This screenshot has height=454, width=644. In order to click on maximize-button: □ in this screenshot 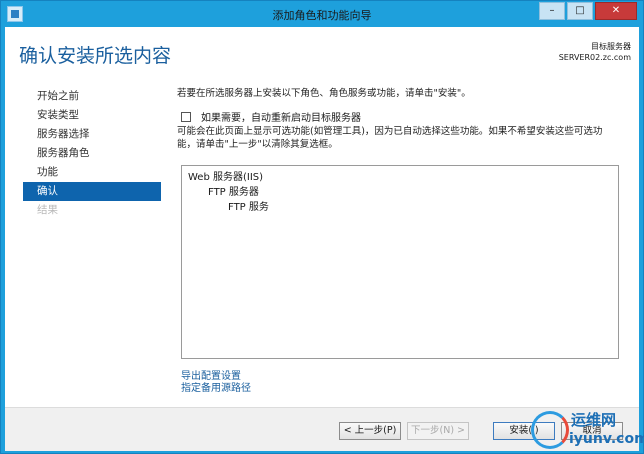, I will do `click(580, 11)`.